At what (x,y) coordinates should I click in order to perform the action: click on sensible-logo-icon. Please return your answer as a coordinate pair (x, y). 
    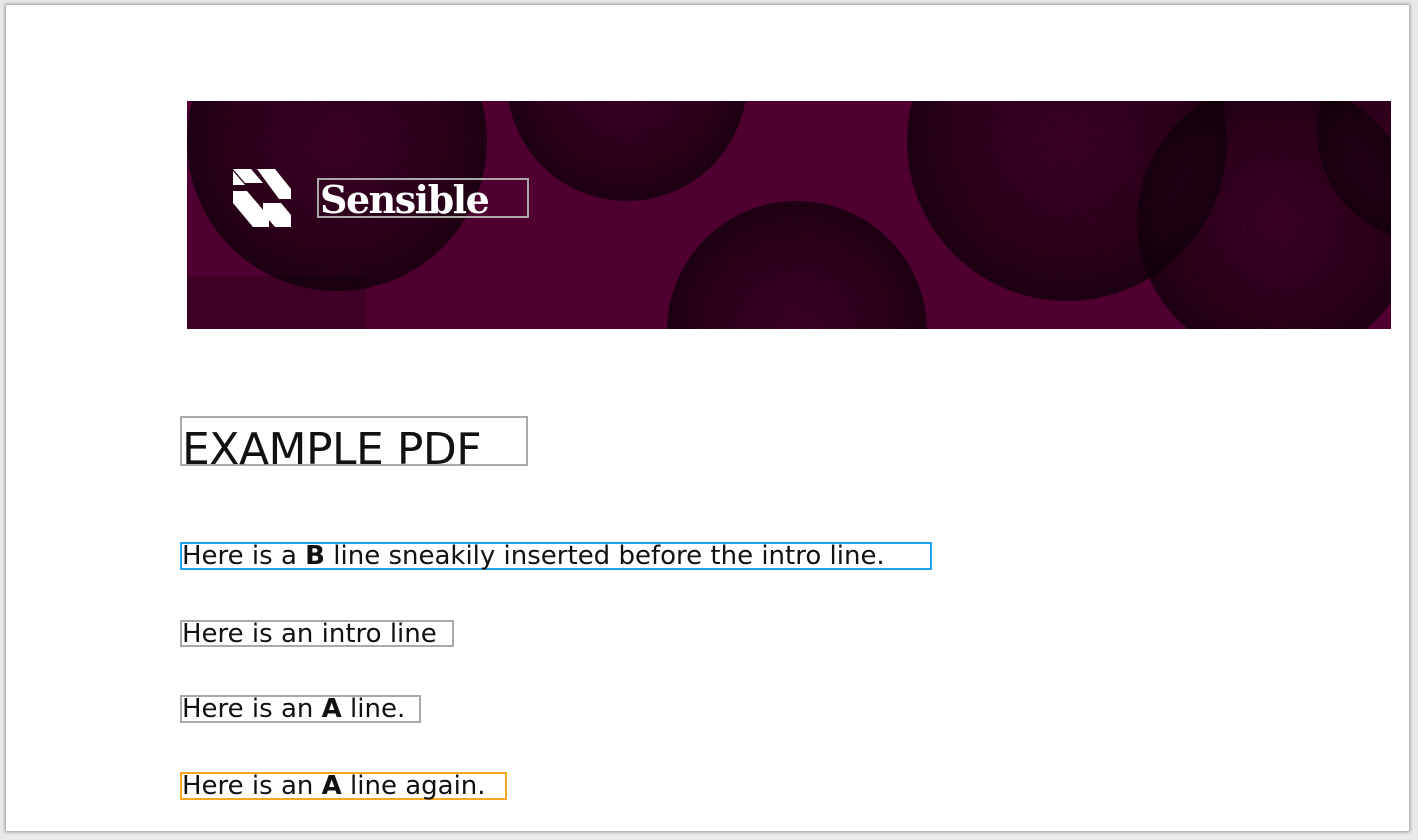
    Looking at the image, I should click on (262, 198).